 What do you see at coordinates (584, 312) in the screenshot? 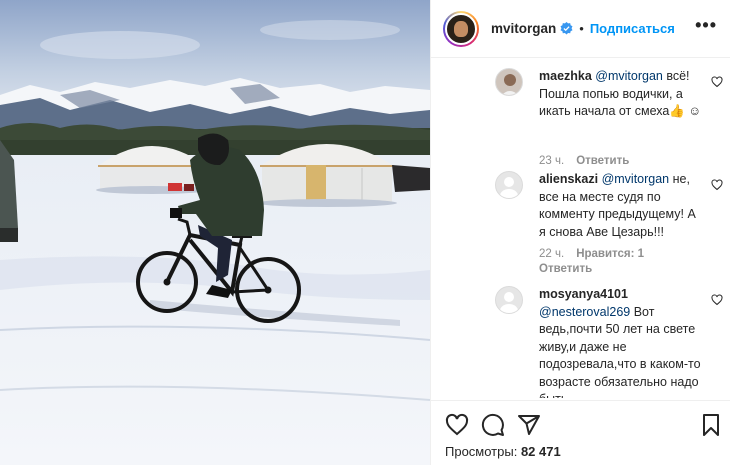
I see `comment-mention: @nesteroval269` at bounding box center [584, 312].